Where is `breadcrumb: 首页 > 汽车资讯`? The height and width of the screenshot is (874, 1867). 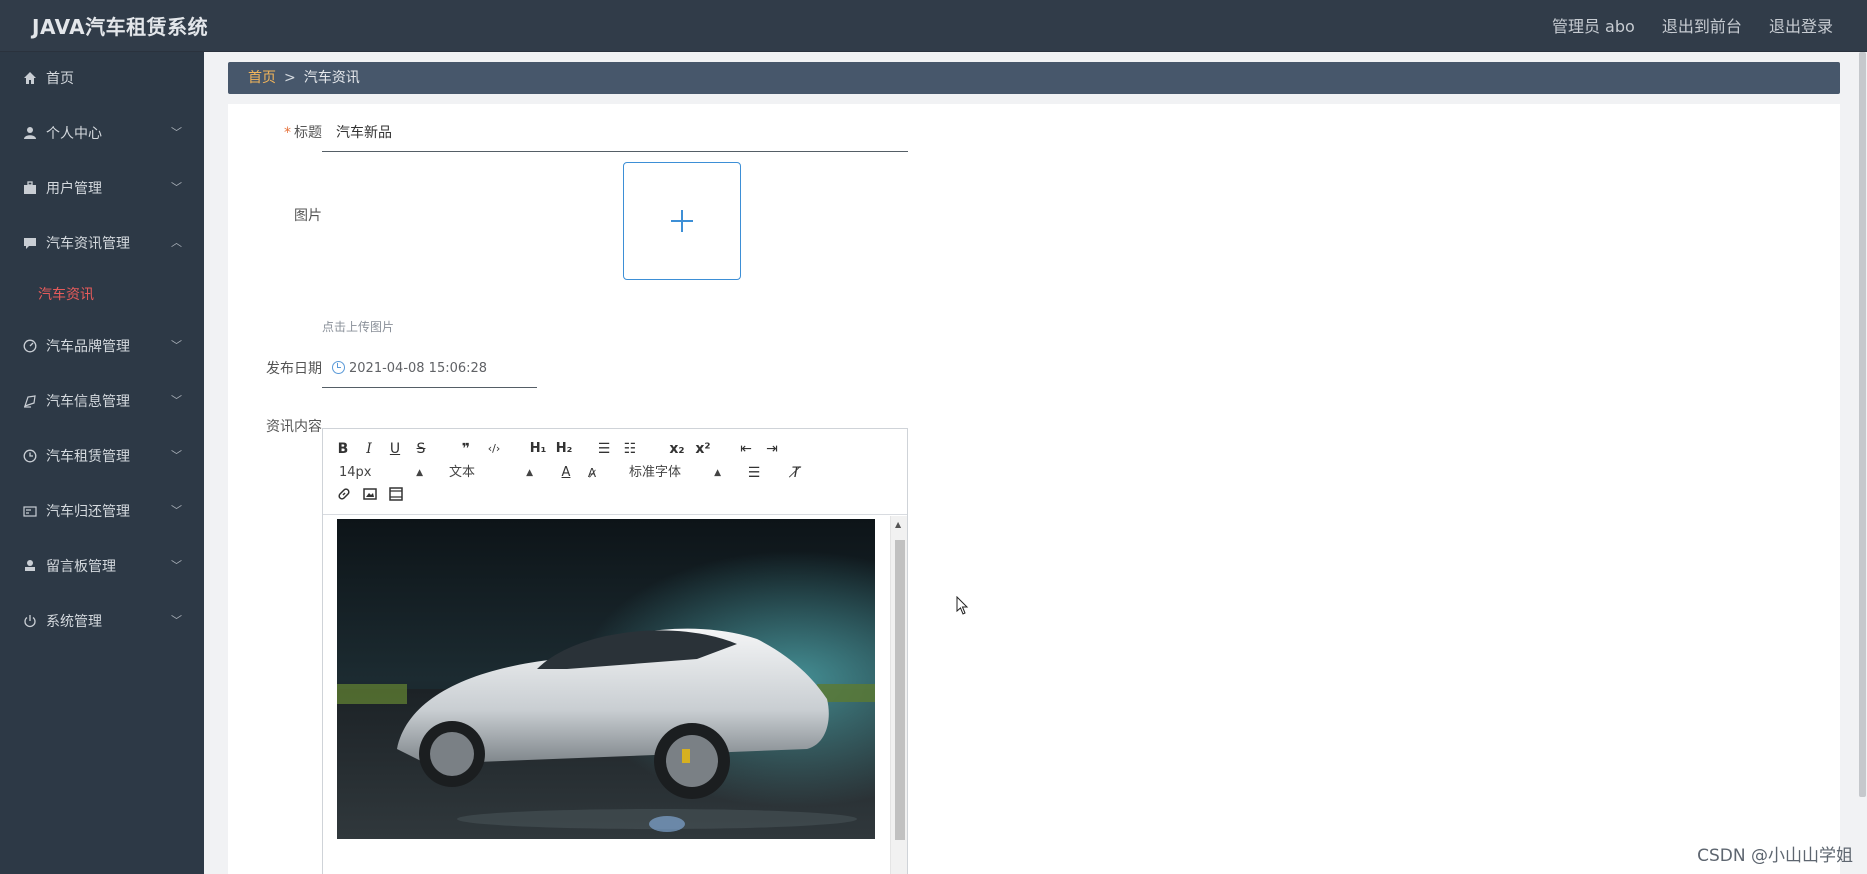 breadcrumb: 首页 > 汽车资讯 is located at coordinates (1034, 78).